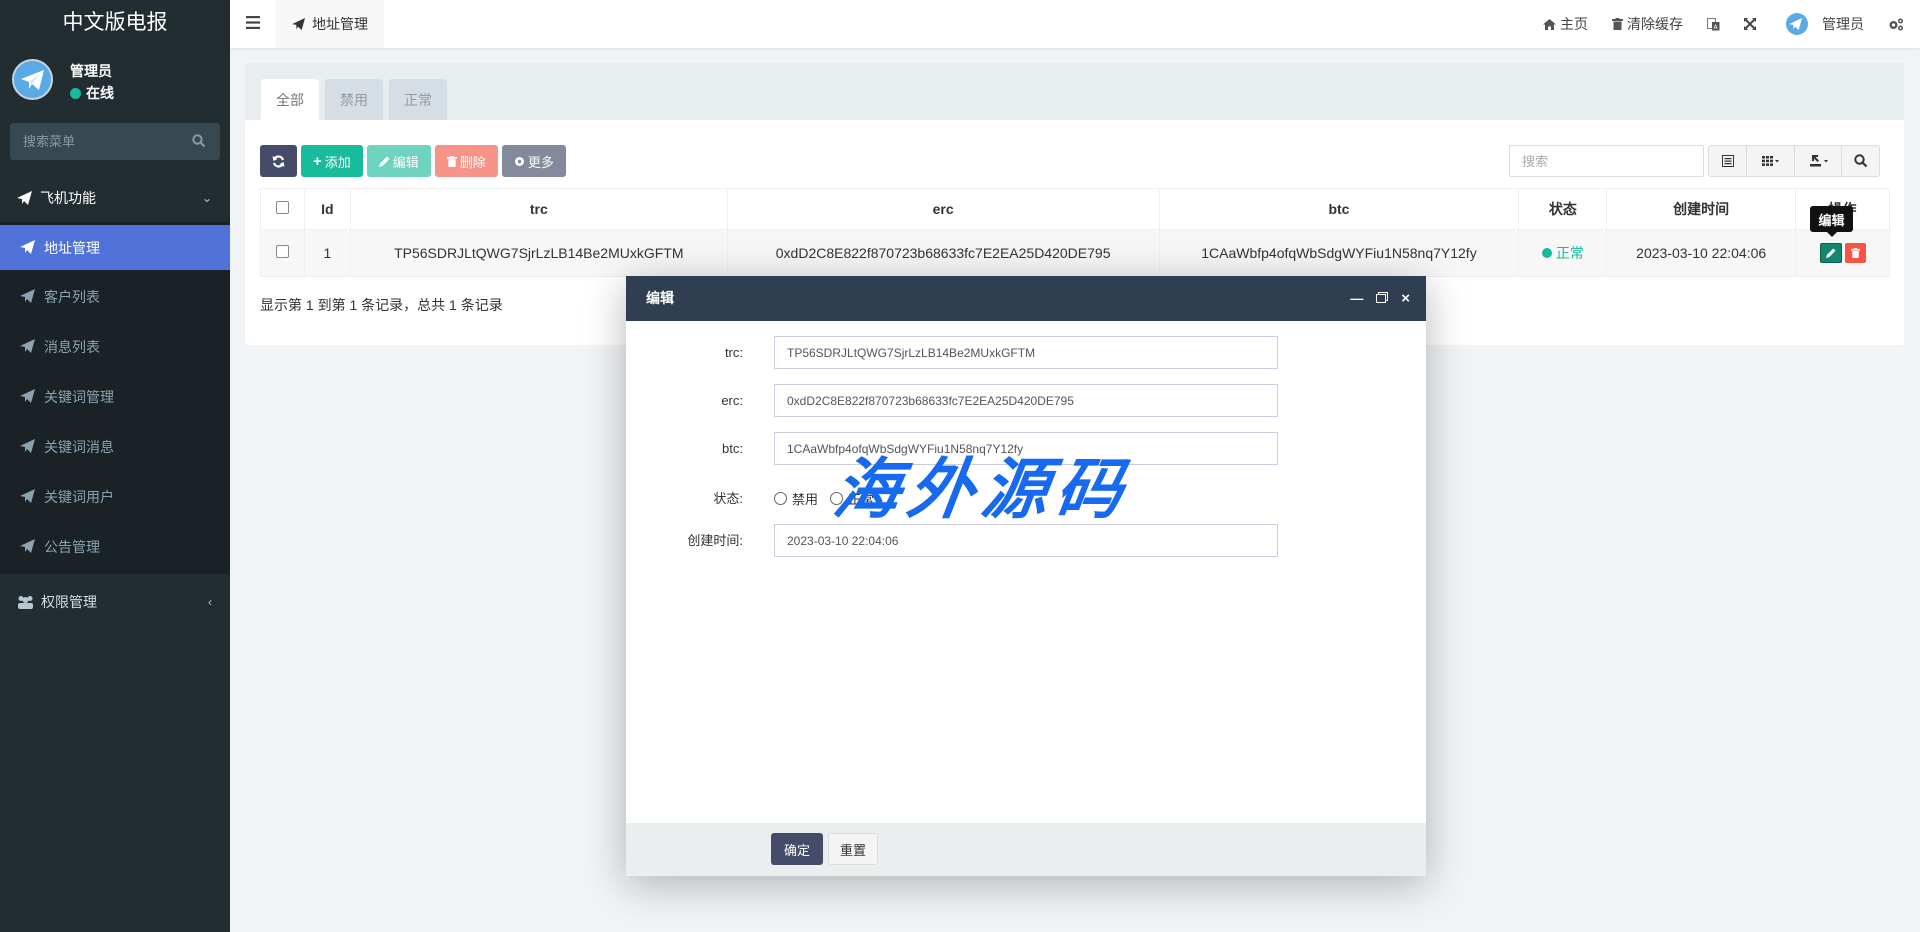 Image resolution: width=1920 pixels, height=932 pixels. What do you see at coordinates (115, 496) in the screenshot?
I see `sidebar-item-keyword-users: 关键词用户` at bounding box center [115, 496].